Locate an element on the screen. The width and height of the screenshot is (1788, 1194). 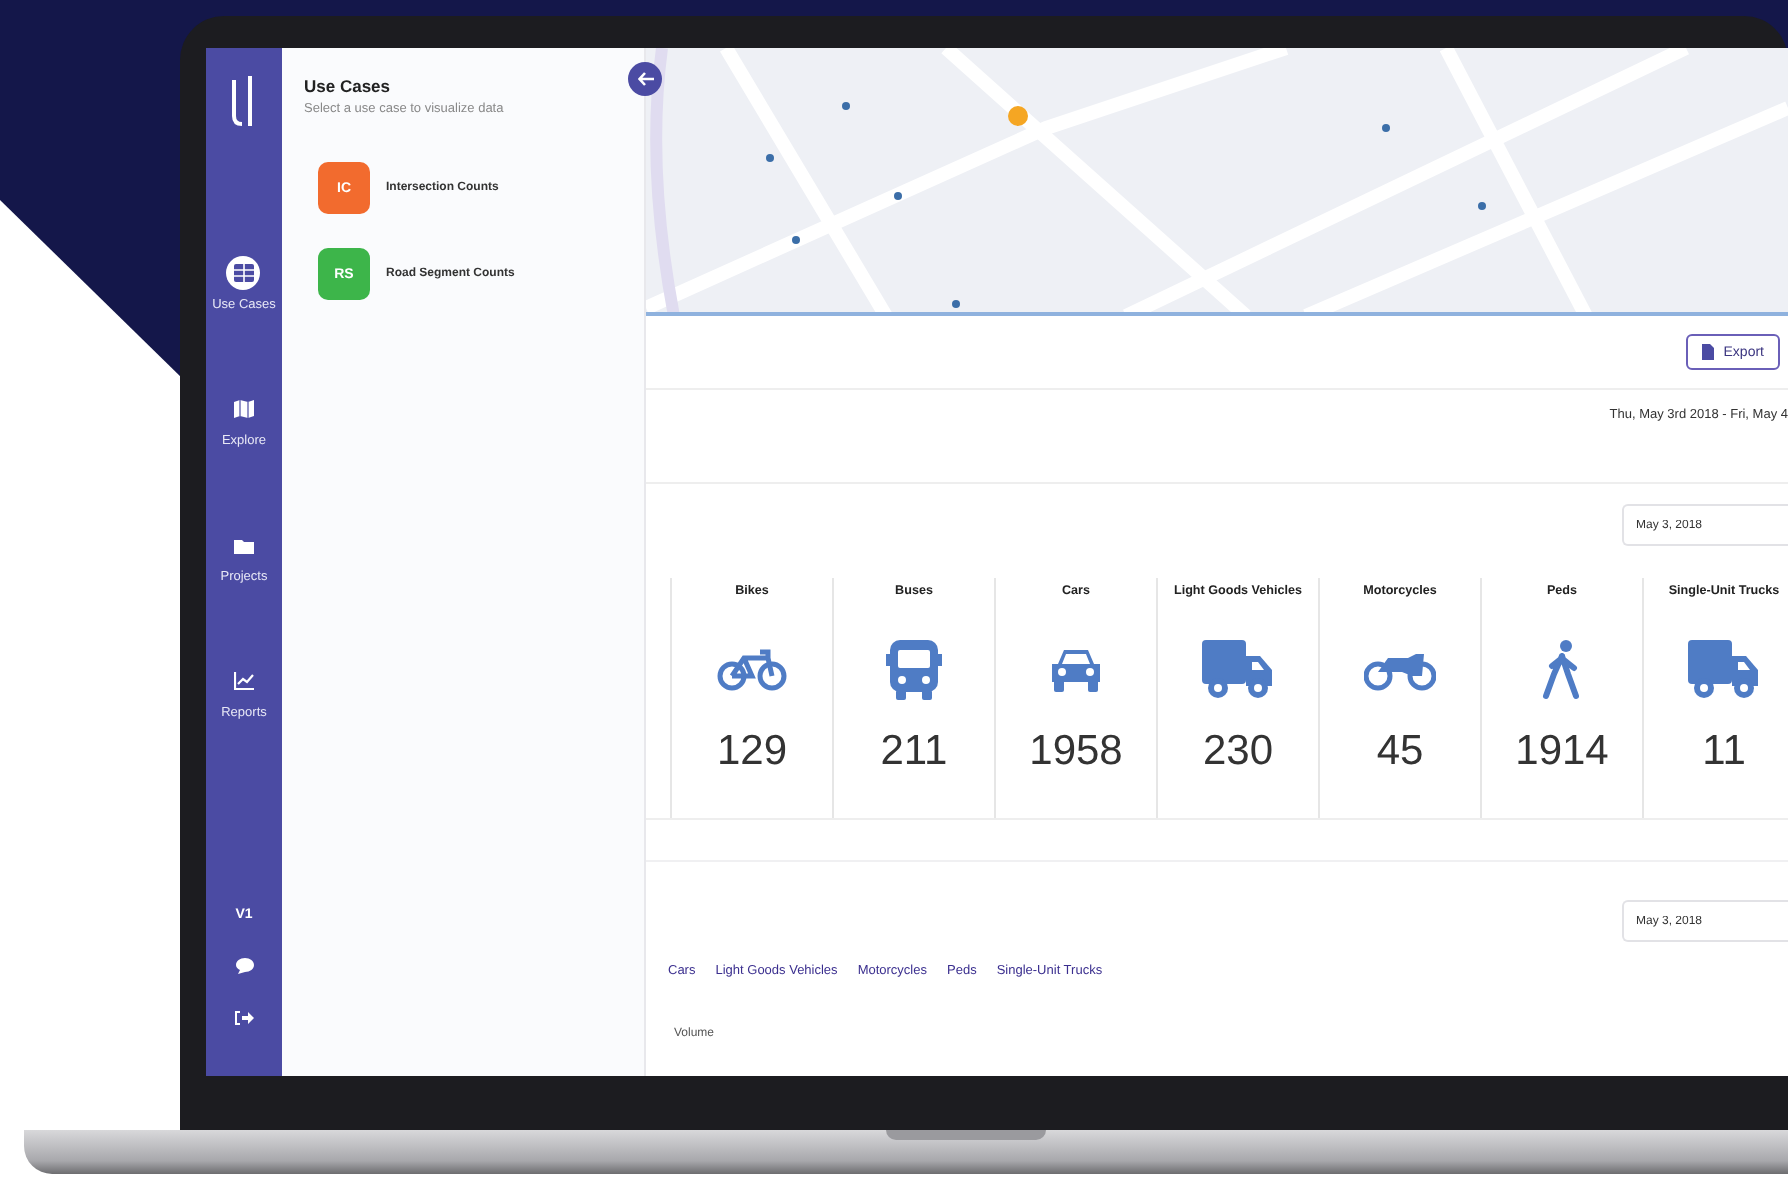
chart-icon is located at coordinates (243, 681).